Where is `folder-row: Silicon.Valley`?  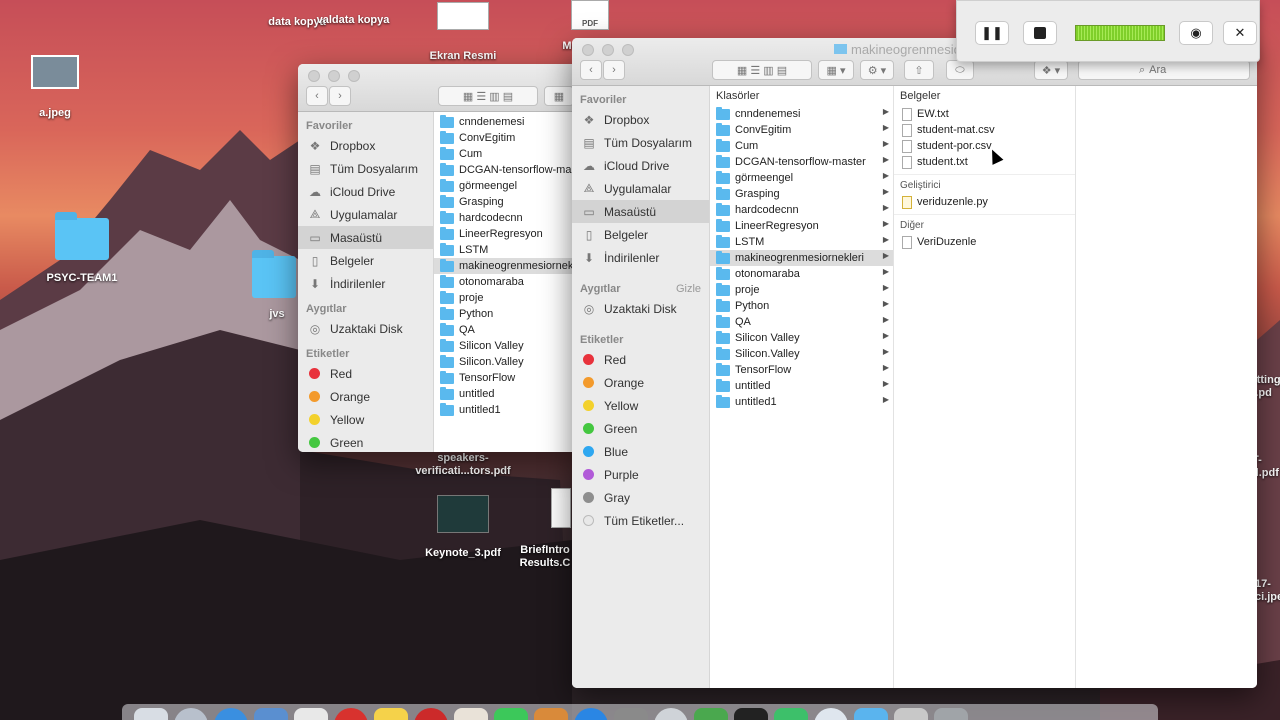
folder-row: Silicon.Valley is located at coordinates (510, 362).